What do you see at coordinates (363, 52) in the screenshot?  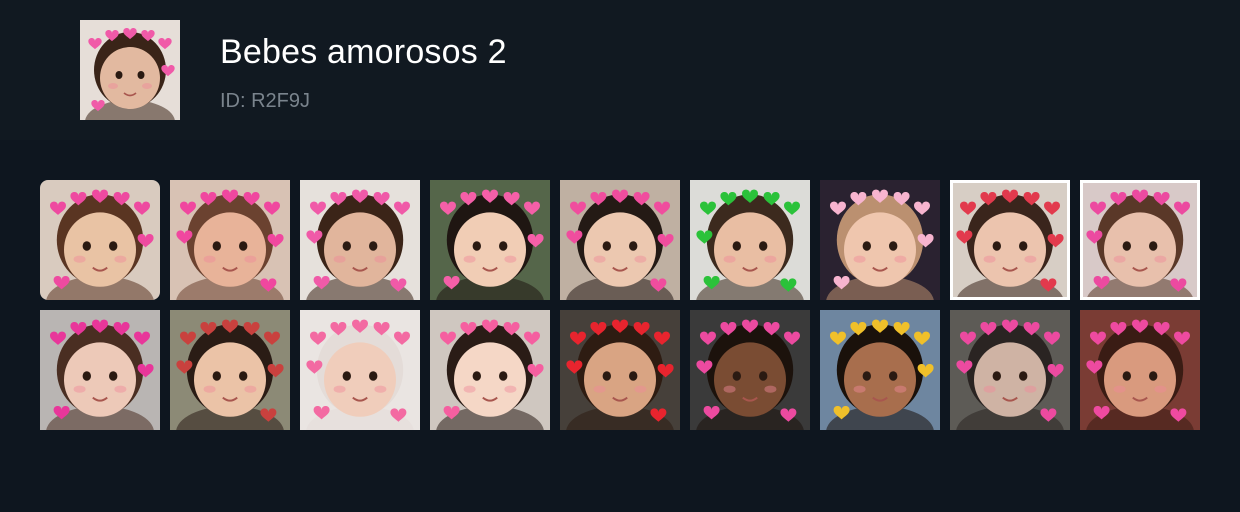 I see `pack-title: Bebes amorosos 2` at bounding box center [363, 52].